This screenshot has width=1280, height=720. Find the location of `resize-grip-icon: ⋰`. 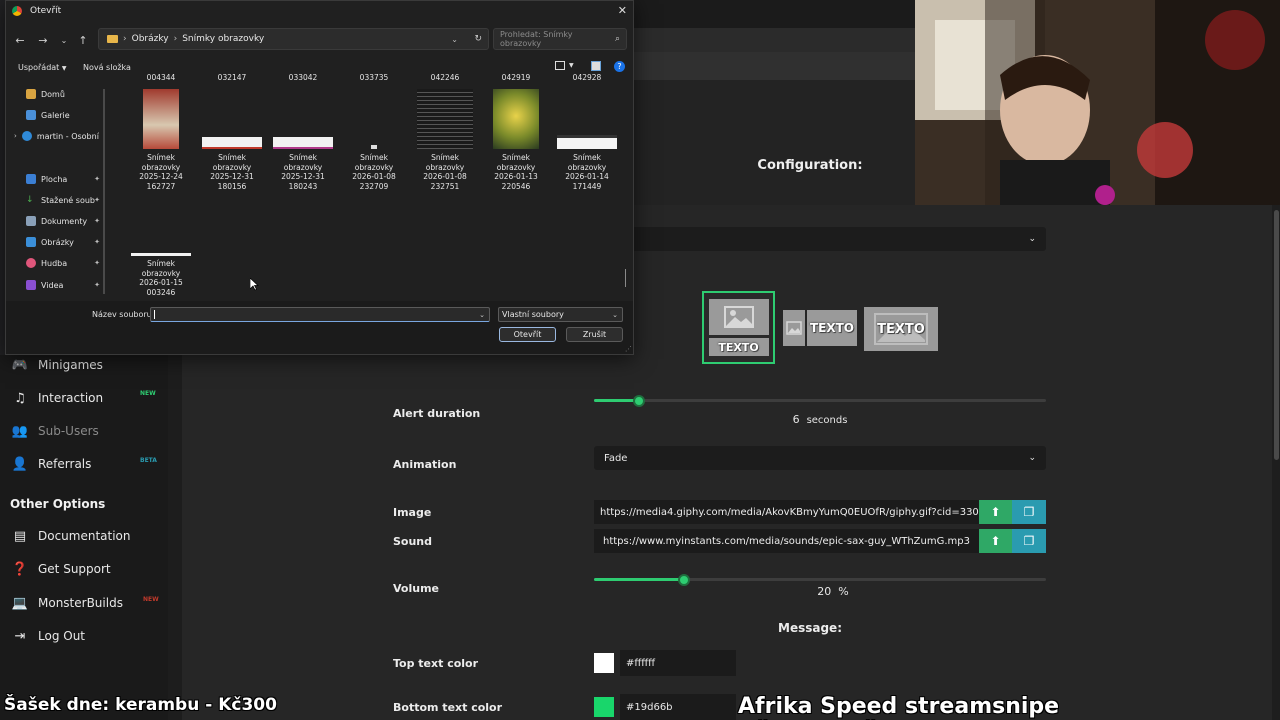

resize-grip-icon: ⋰ is located at coordinates (628, 349).